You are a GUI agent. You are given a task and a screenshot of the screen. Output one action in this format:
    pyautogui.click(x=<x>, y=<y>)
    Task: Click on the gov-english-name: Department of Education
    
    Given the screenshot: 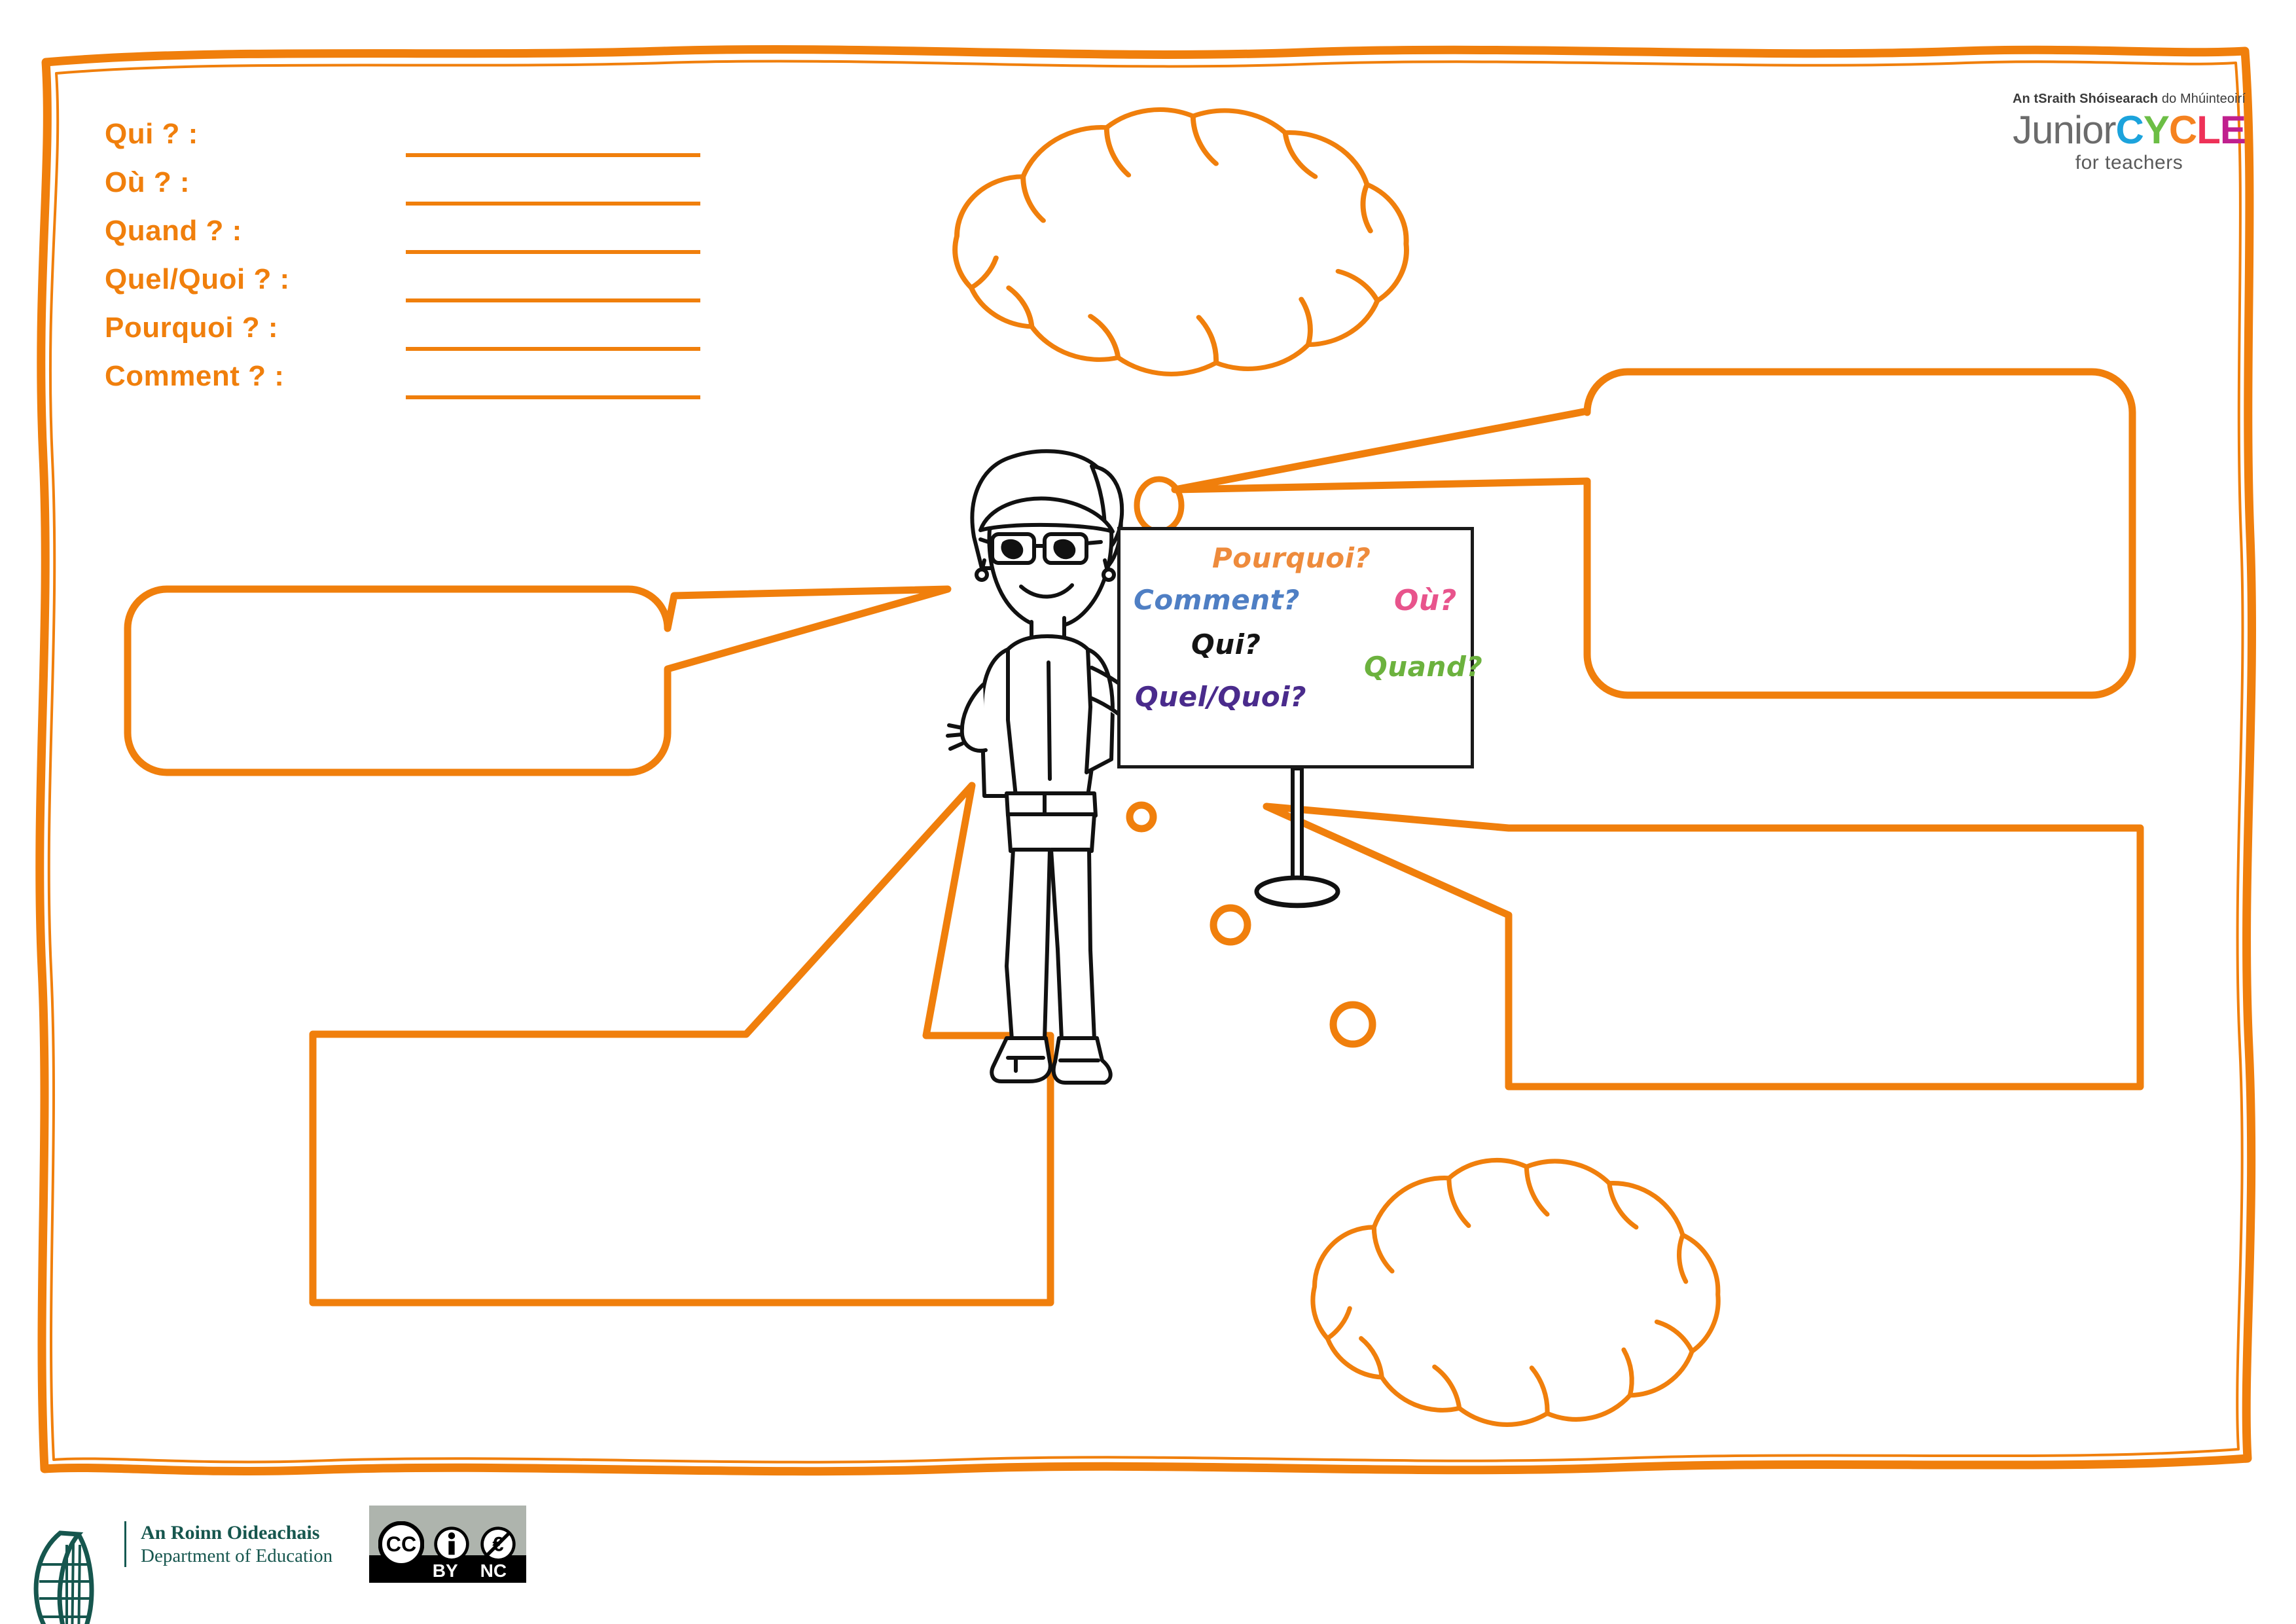 What is the action you would take?
    pyautogui.click(x=237, y=1555)
    